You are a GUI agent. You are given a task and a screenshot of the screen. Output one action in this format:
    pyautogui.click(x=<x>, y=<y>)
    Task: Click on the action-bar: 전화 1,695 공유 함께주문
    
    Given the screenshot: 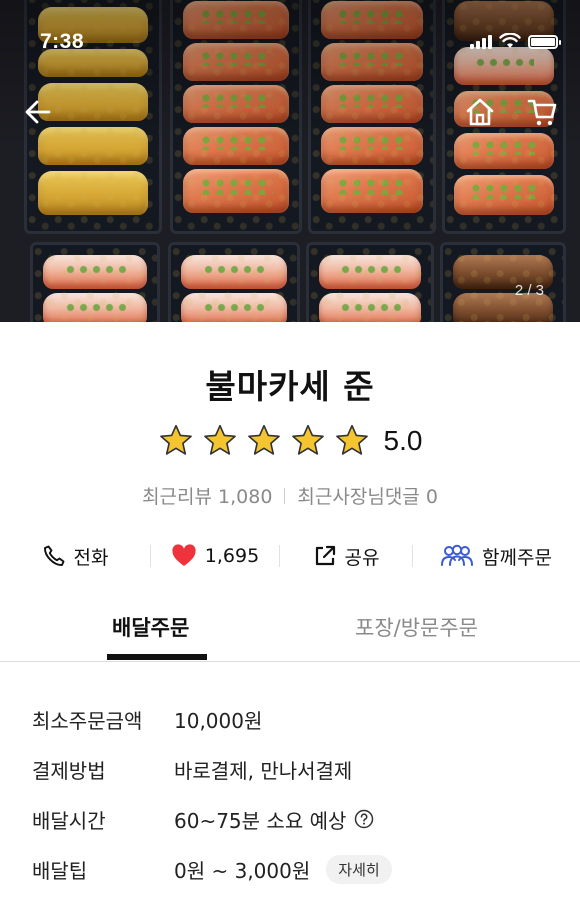 What is the action you would take?
    pyautogui.click(x=290, y=556)
    